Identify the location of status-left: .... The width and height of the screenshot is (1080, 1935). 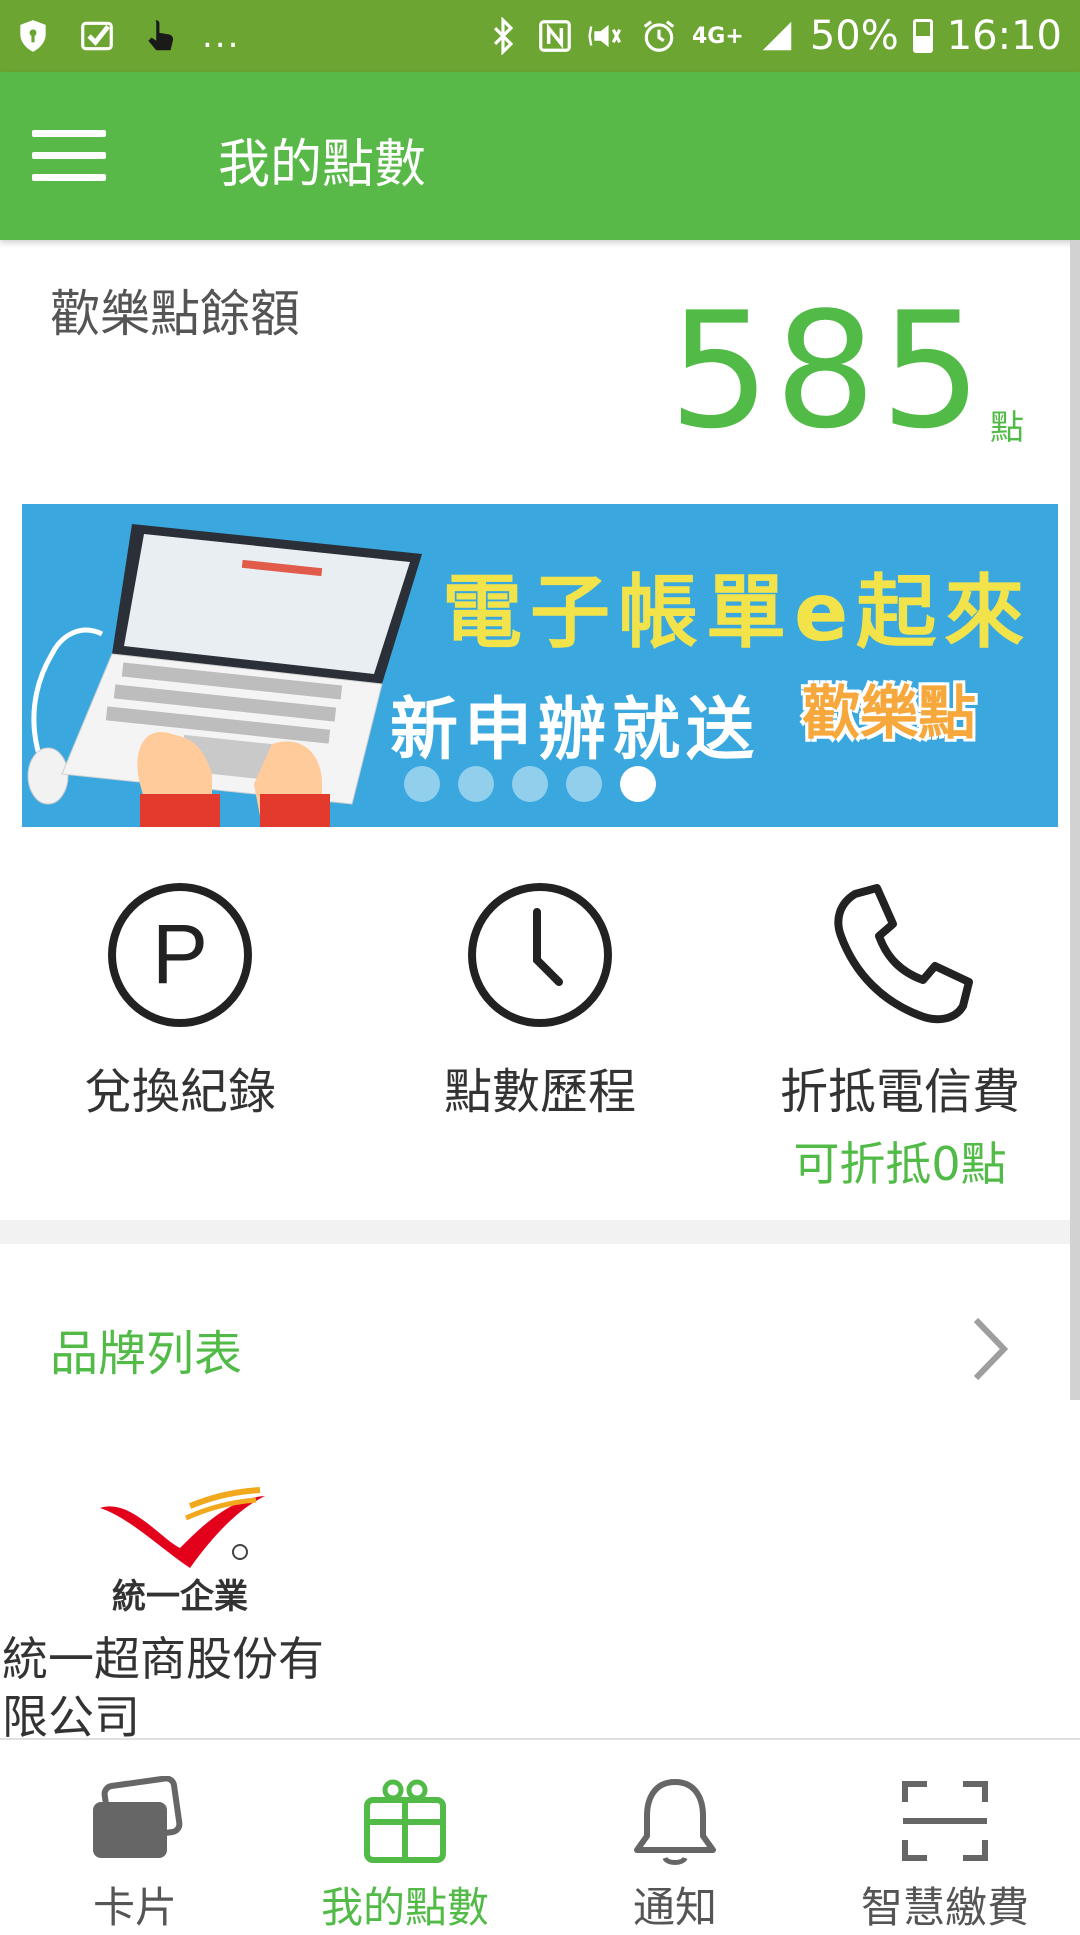
(120, 36).